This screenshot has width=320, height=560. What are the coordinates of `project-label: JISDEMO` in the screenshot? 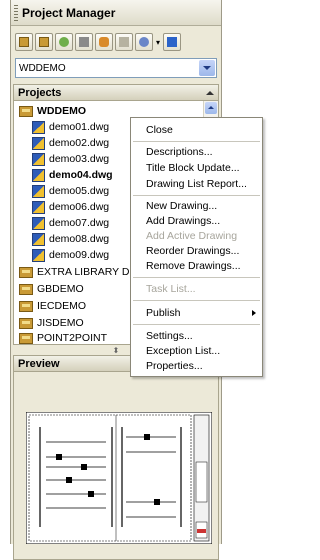 It's located at (60, 323).